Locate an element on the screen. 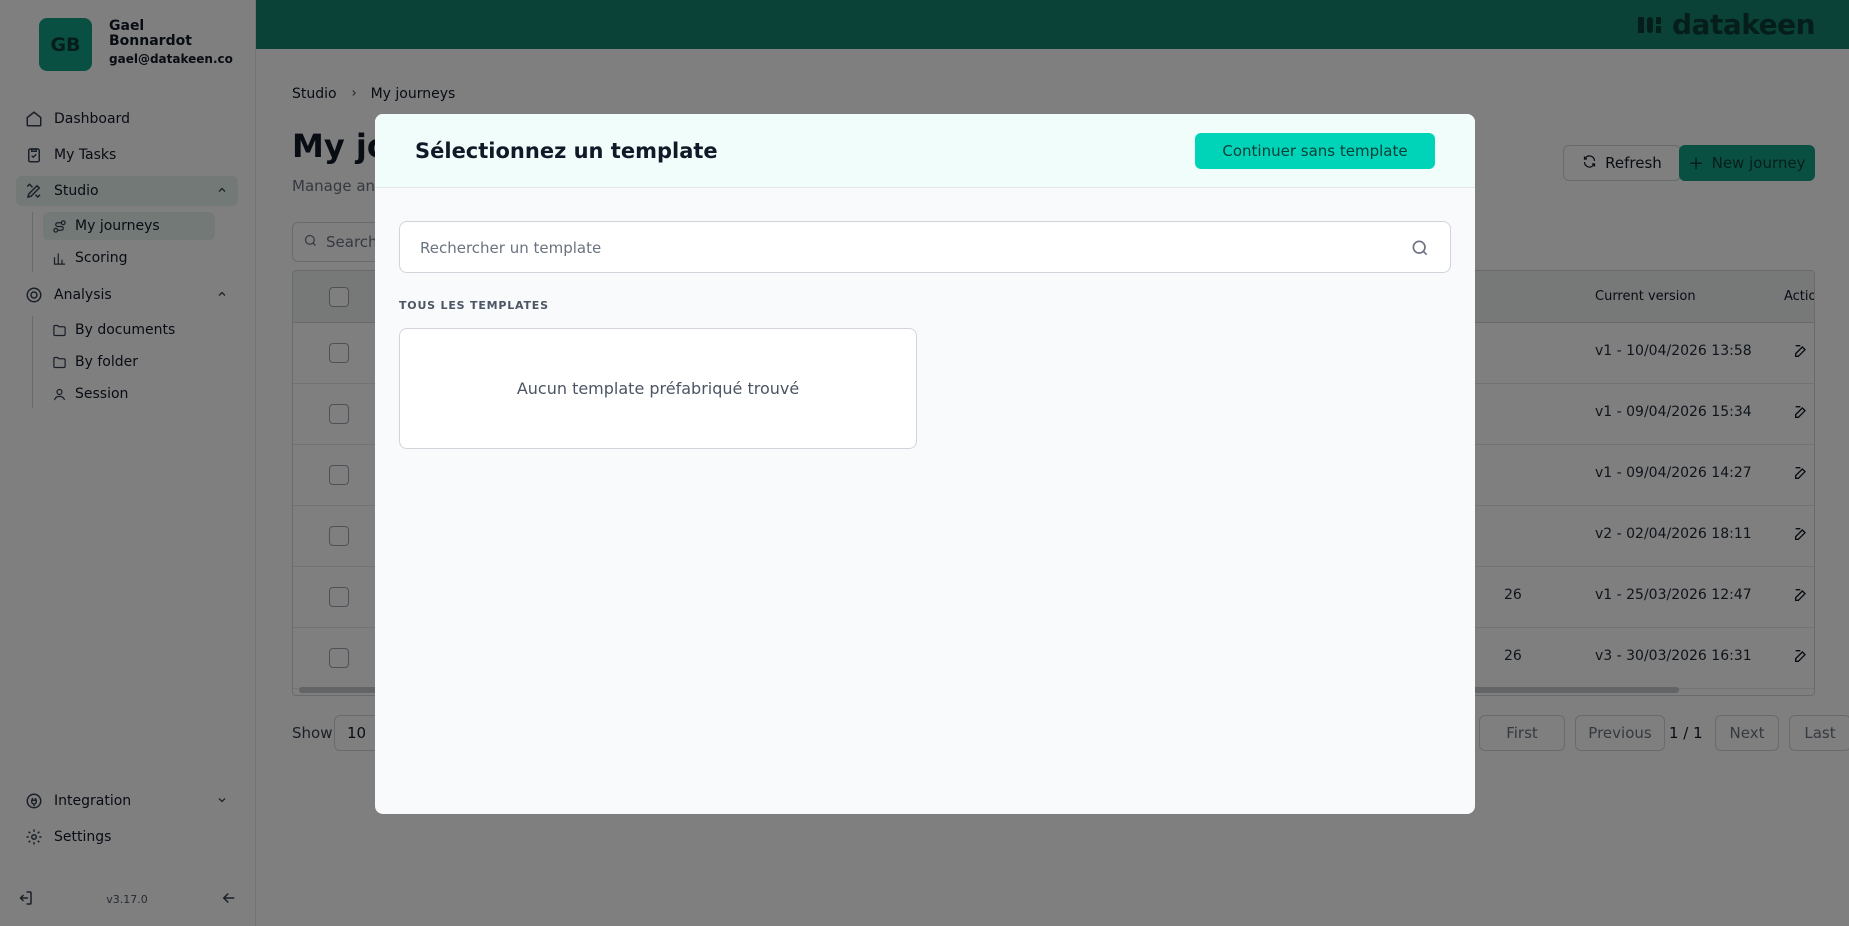  section-label: TOUS LES TEMPLATES is located at coordinates (474, 305).